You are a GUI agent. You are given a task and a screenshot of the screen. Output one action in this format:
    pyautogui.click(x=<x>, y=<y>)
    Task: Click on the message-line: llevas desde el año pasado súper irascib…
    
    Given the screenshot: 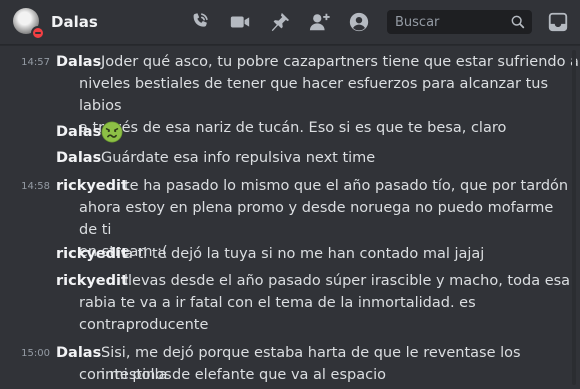 What is the action you would take?
    pyautogui.click(x=347, y=281)
    